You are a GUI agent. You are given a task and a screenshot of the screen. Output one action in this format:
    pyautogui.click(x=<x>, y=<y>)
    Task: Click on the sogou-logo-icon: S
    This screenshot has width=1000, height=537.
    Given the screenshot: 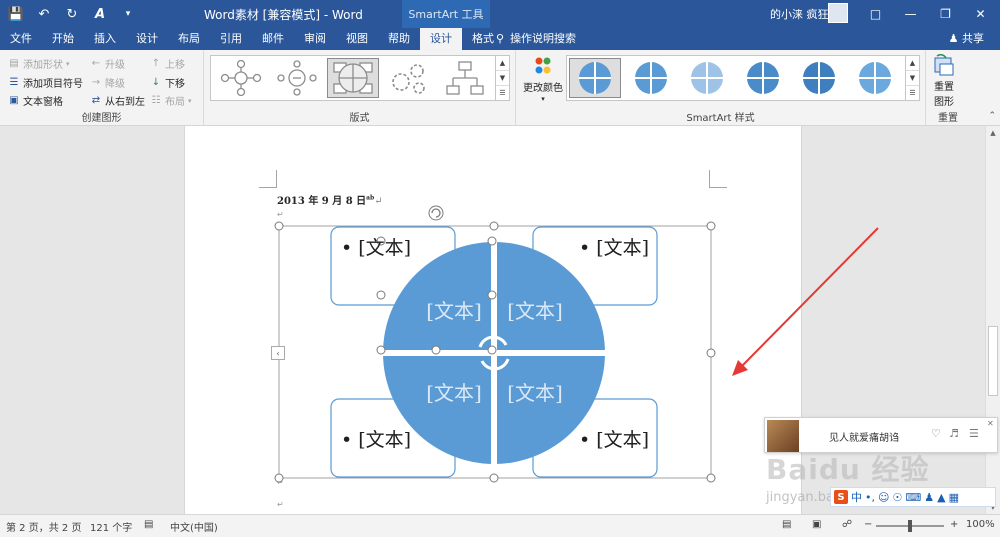 What is the action you would take?
    pyautogui.click(x=841, y=497)
    